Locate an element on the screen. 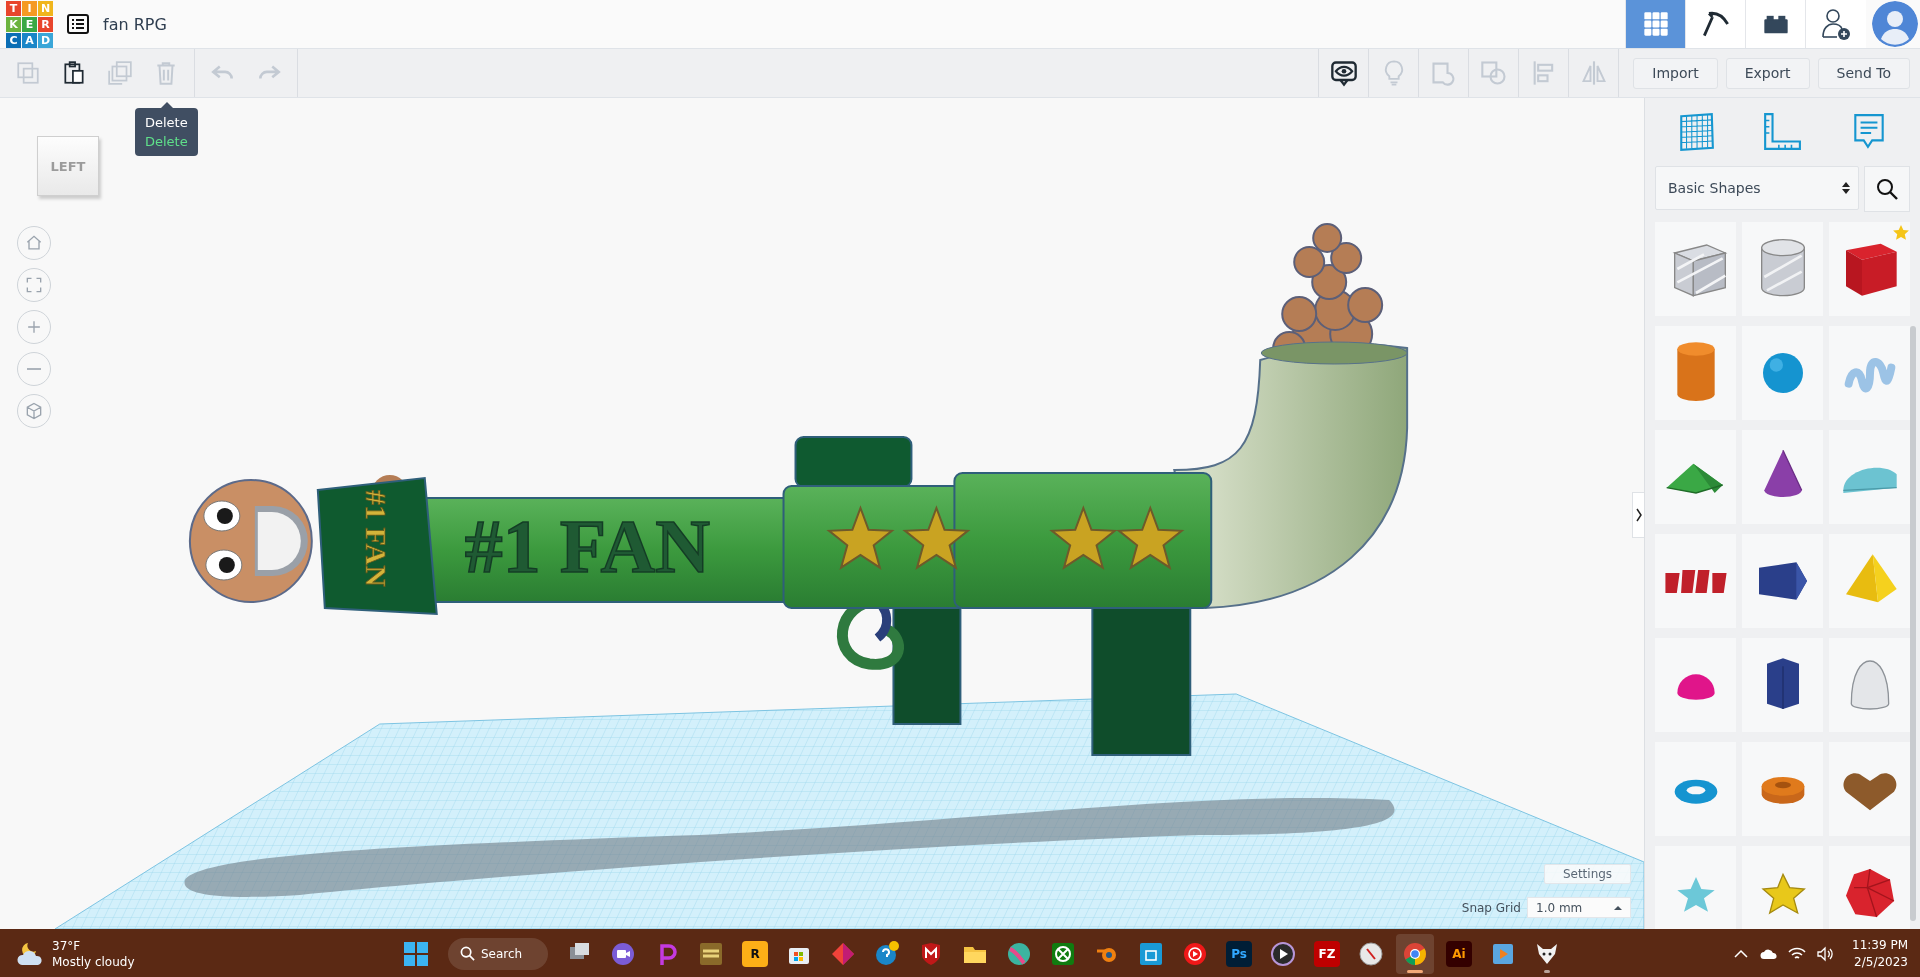  eye-bubble-icon is located at coordinates (1343, 73).